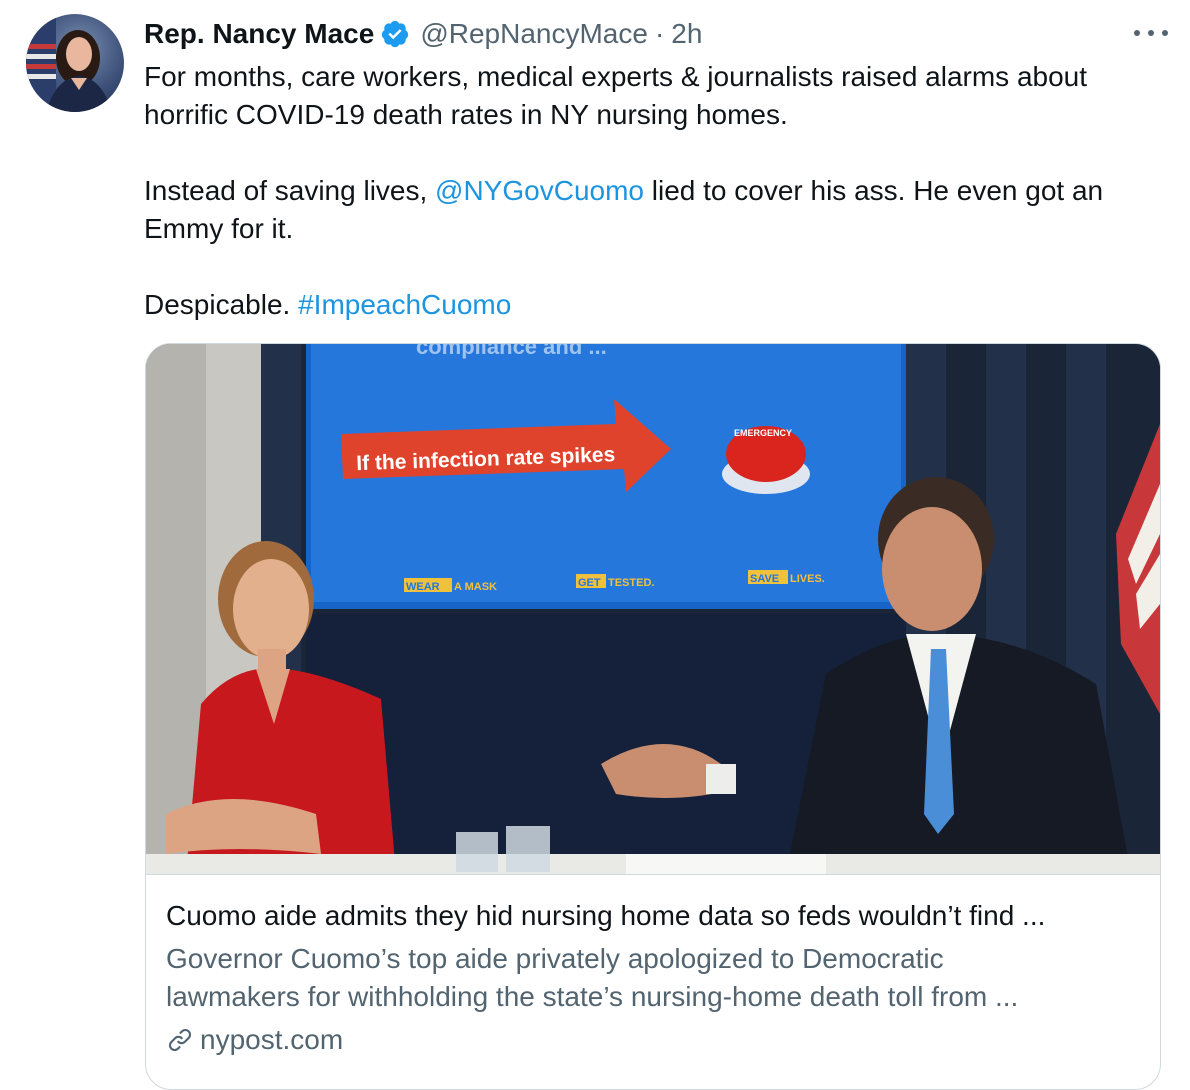 The height and width of the screenshot is (1090, 1190). What do you see at coordinates (423, 587) in the screenshot?
I see `slogan-1-highlight: WEAR` at bounding box center [423, 587].